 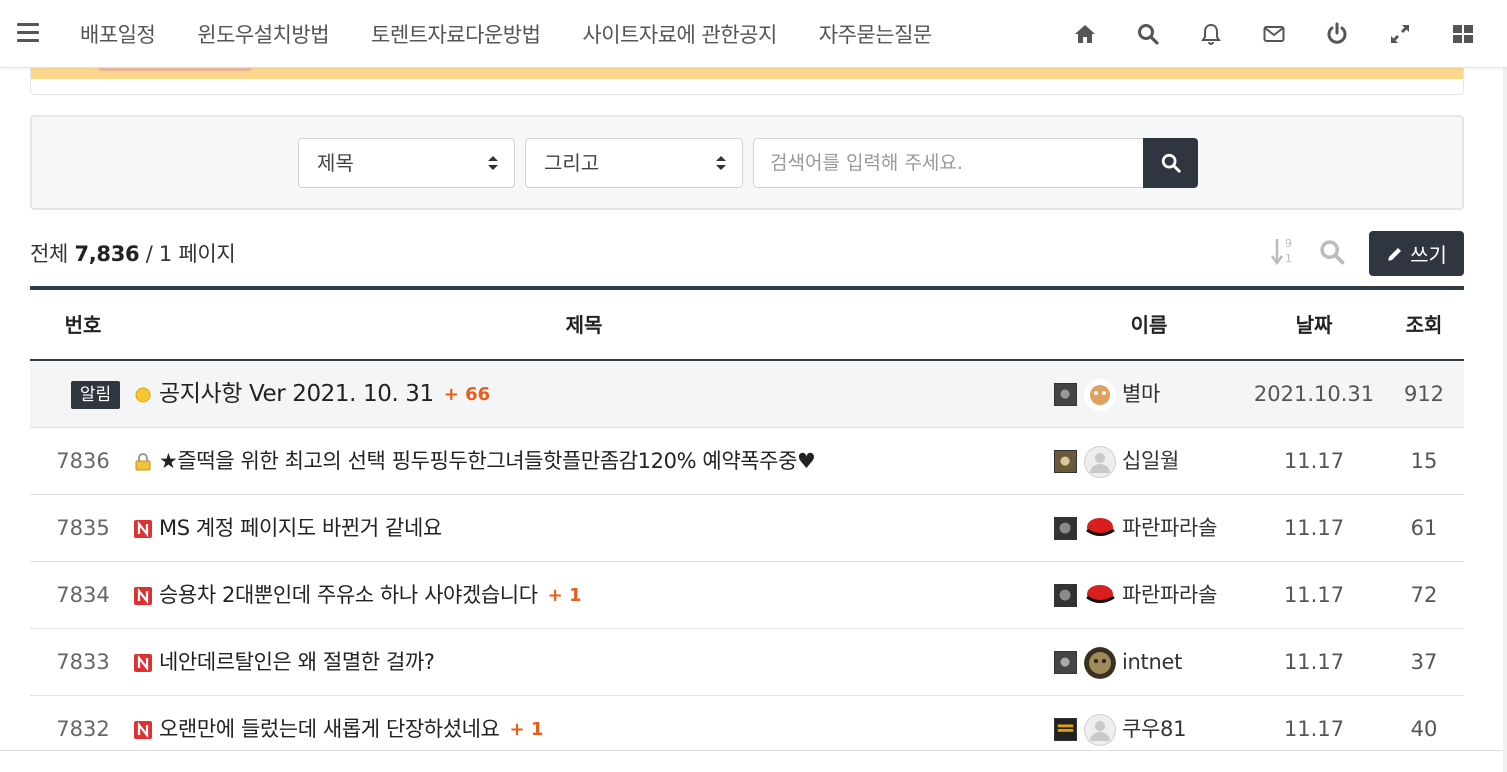 I want to click on column-date: 날짜, so click(x=1314, y=325).